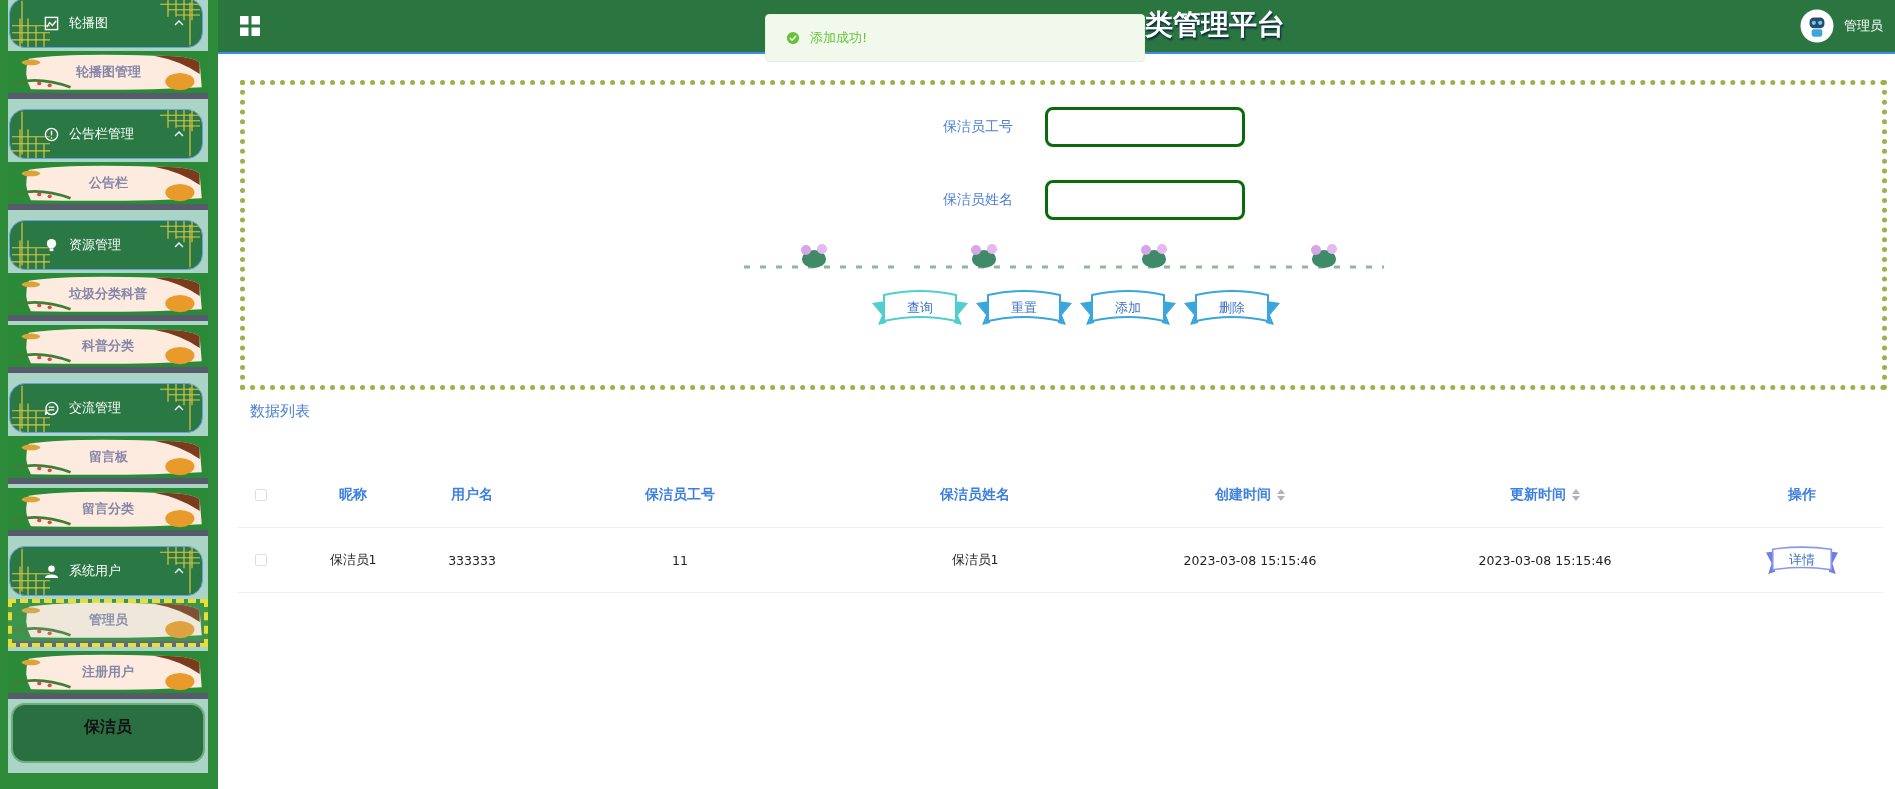 The width and height of the screenshot is (1895, 789). I want to click on menu-item: 管理员, so click(108, 623).